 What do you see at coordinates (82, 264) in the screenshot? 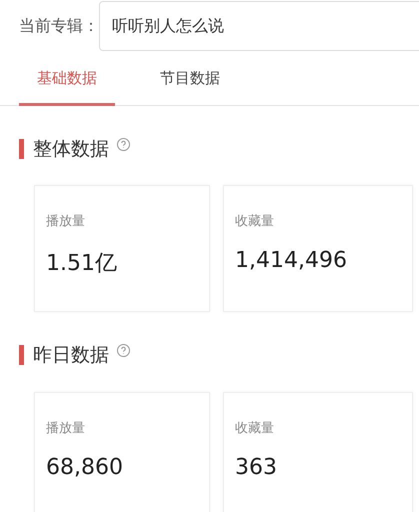
I see `stat-value: 1.51亿` at bounding box center [82, 264].